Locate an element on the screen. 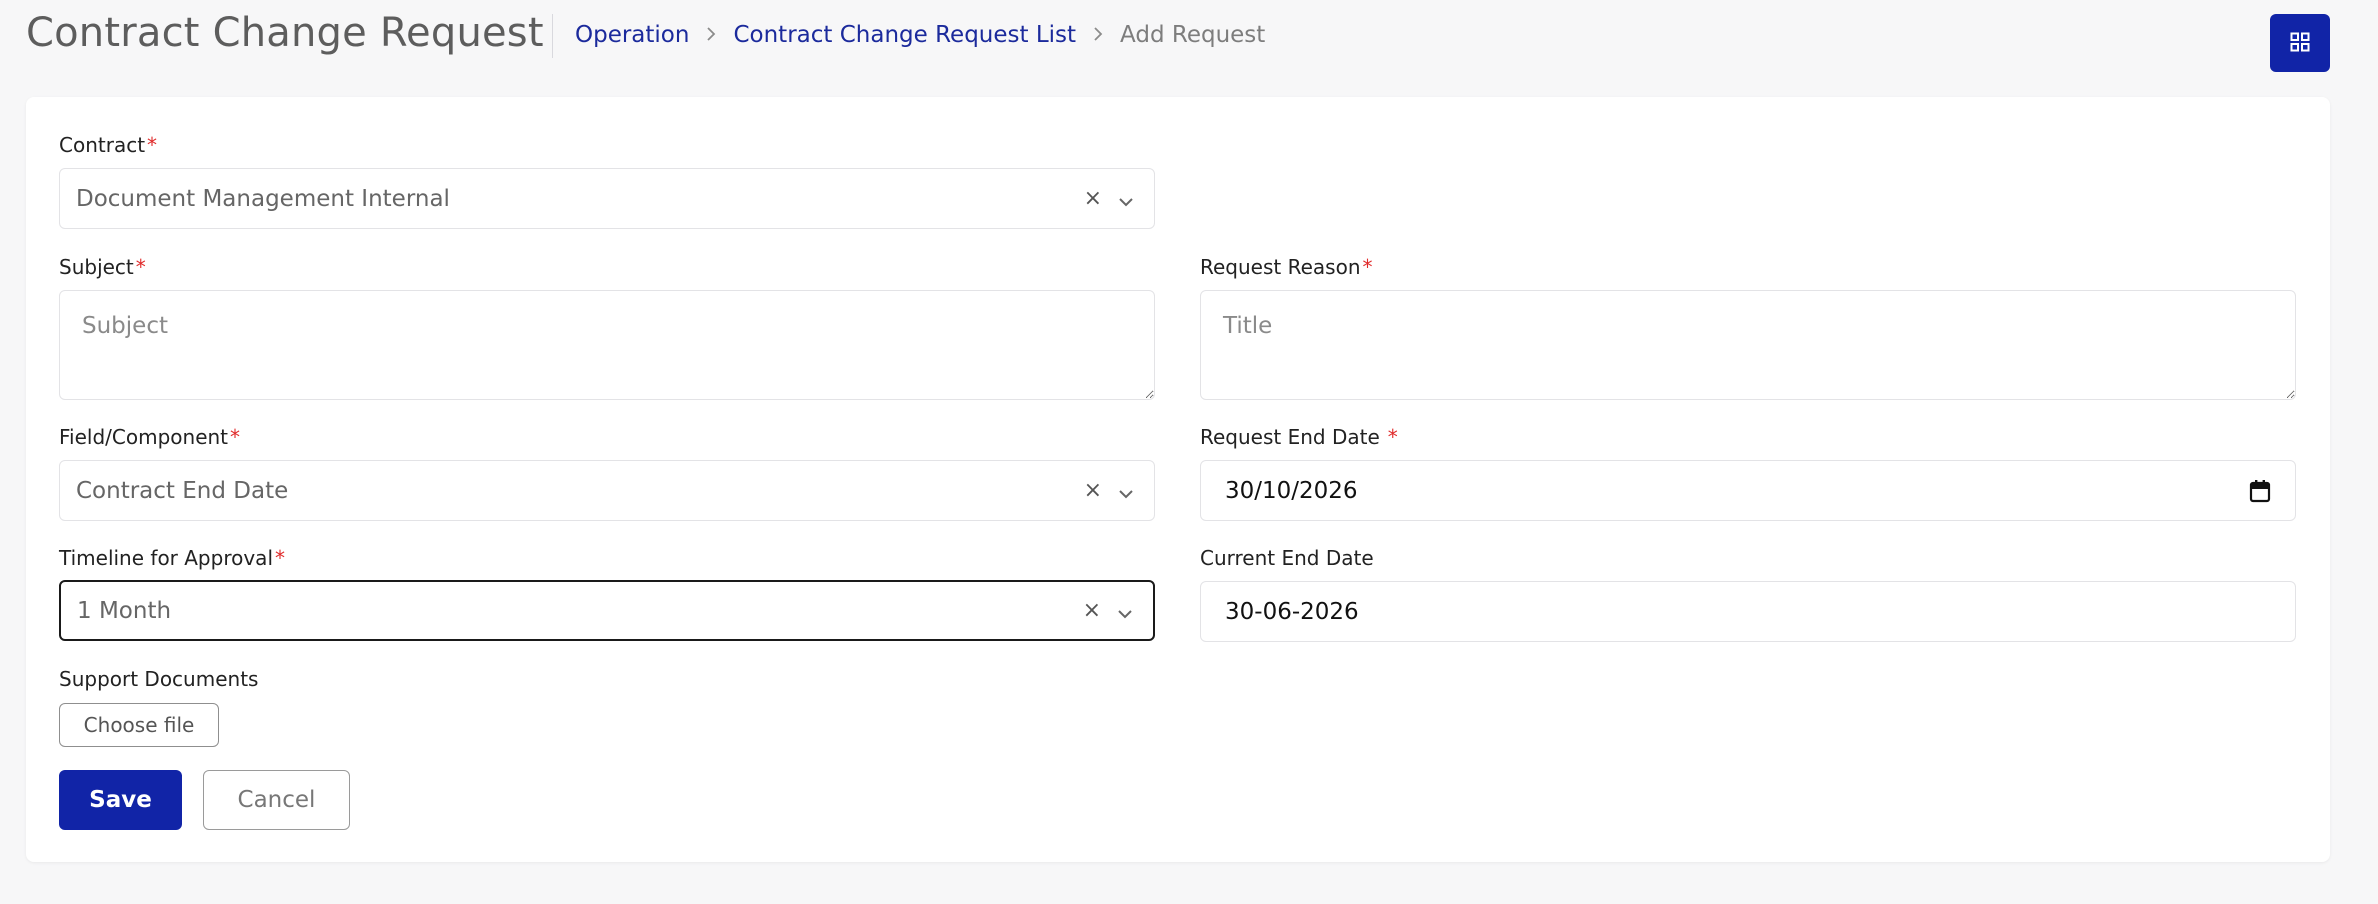 Image resolution: width=2378 pixels, height=904 pixels. request-end-date-value: 30/10/2026 is located at coordinates (1291, 490).